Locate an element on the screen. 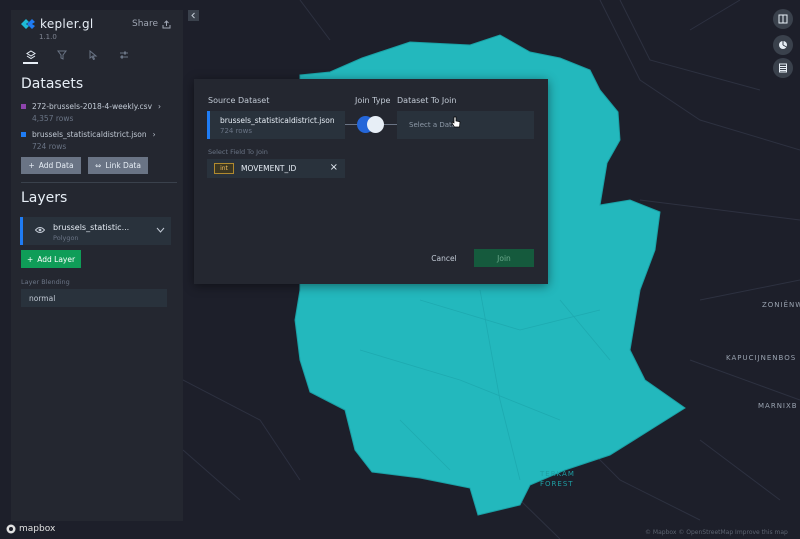 This screenshot has height=539, width=800. tab-base-map is located at coordinates (123, 55).